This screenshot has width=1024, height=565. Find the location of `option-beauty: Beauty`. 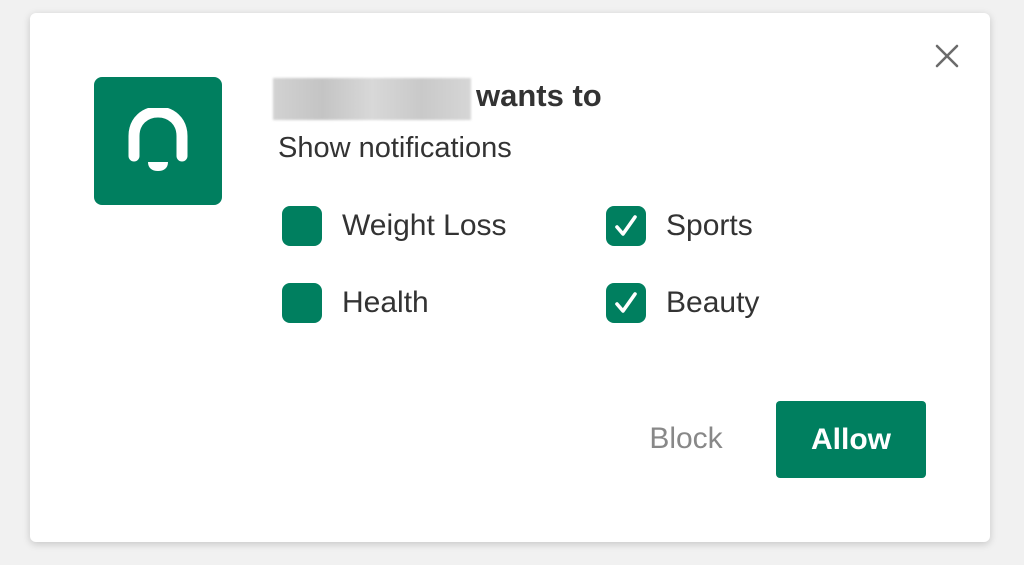

option-beauty: Beauty is located at coordinates (682, 303).